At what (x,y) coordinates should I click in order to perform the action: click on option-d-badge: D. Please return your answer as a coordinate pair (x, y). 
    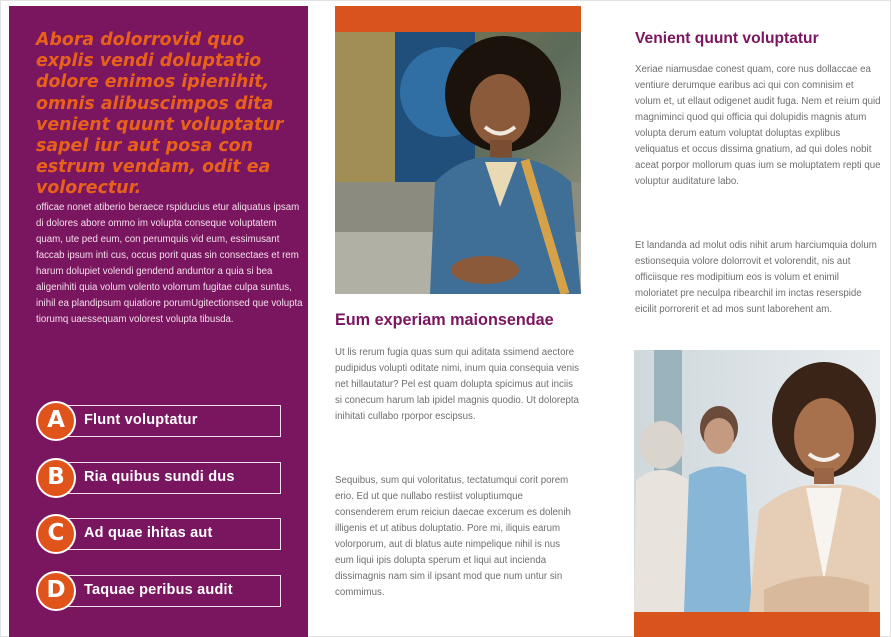
    Looking at the image, I should click on (56, 591).